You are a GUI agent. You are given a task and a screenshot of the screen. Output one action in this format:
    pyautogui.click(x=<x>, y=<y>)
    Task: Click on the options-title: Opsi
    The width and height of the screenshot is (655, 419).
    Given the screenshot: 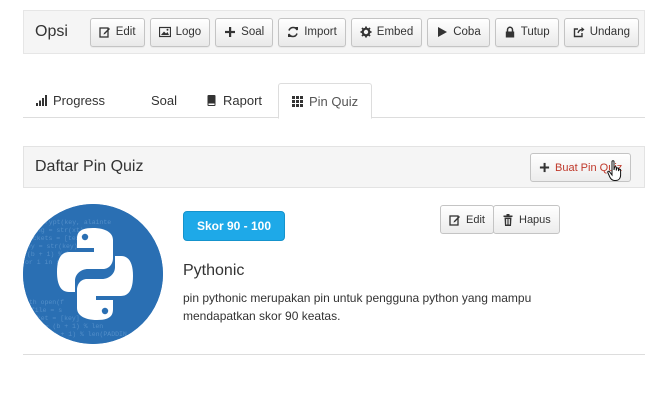 What is the action you would take?
    pyautogui.click(x=51, y=31)
    